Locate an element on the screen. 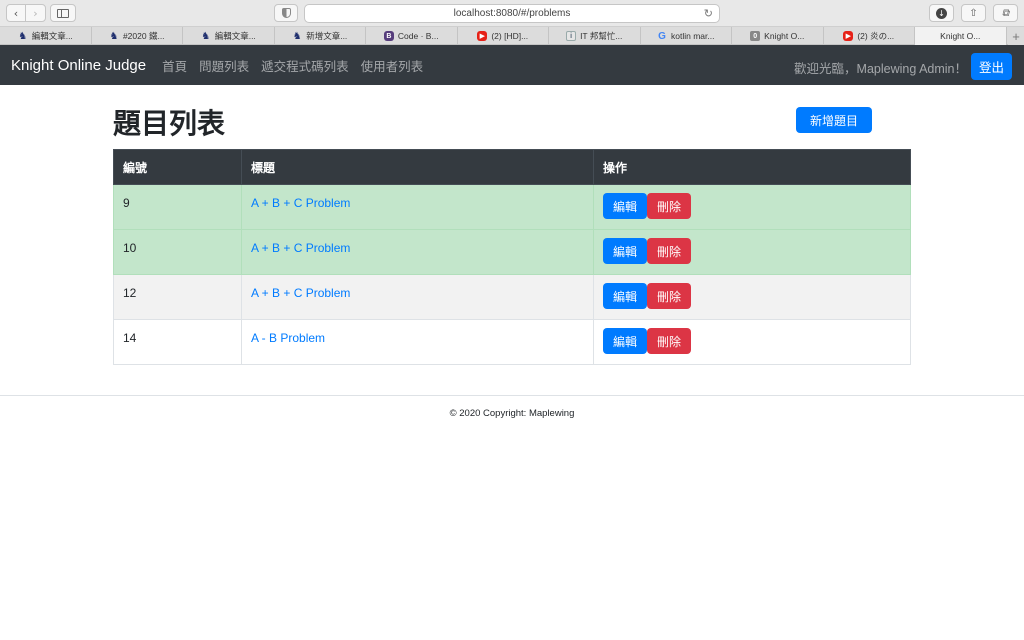  problem-id: 10 is located at coordinates (177, 252).